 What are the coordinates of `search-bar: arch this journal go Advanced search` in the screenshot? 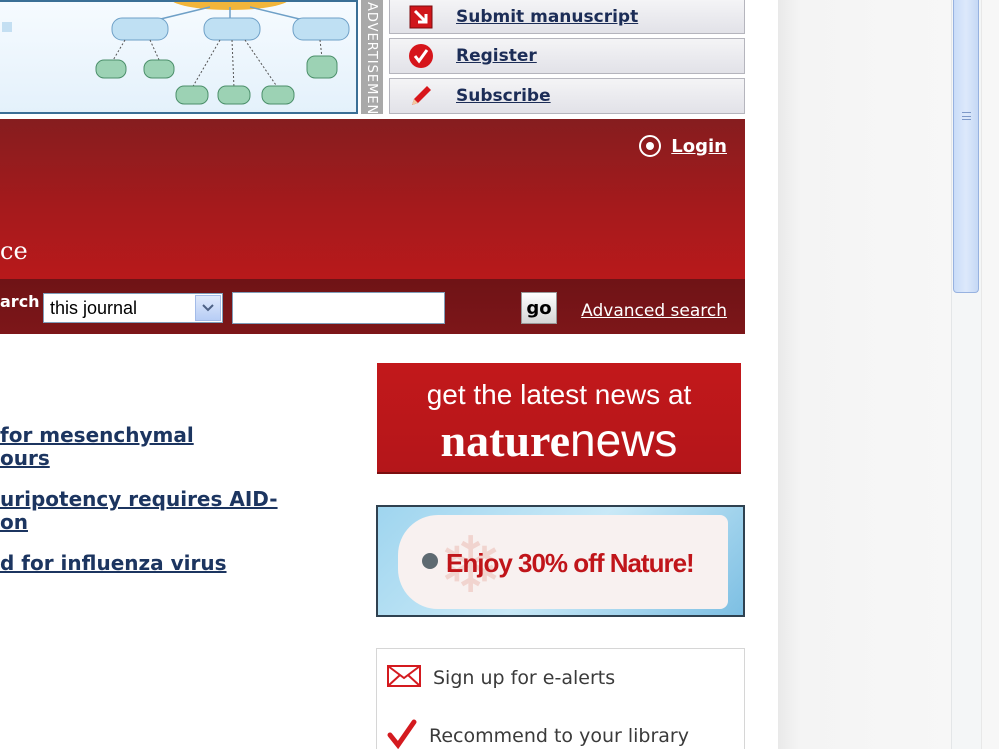 It's located at (372, 306).